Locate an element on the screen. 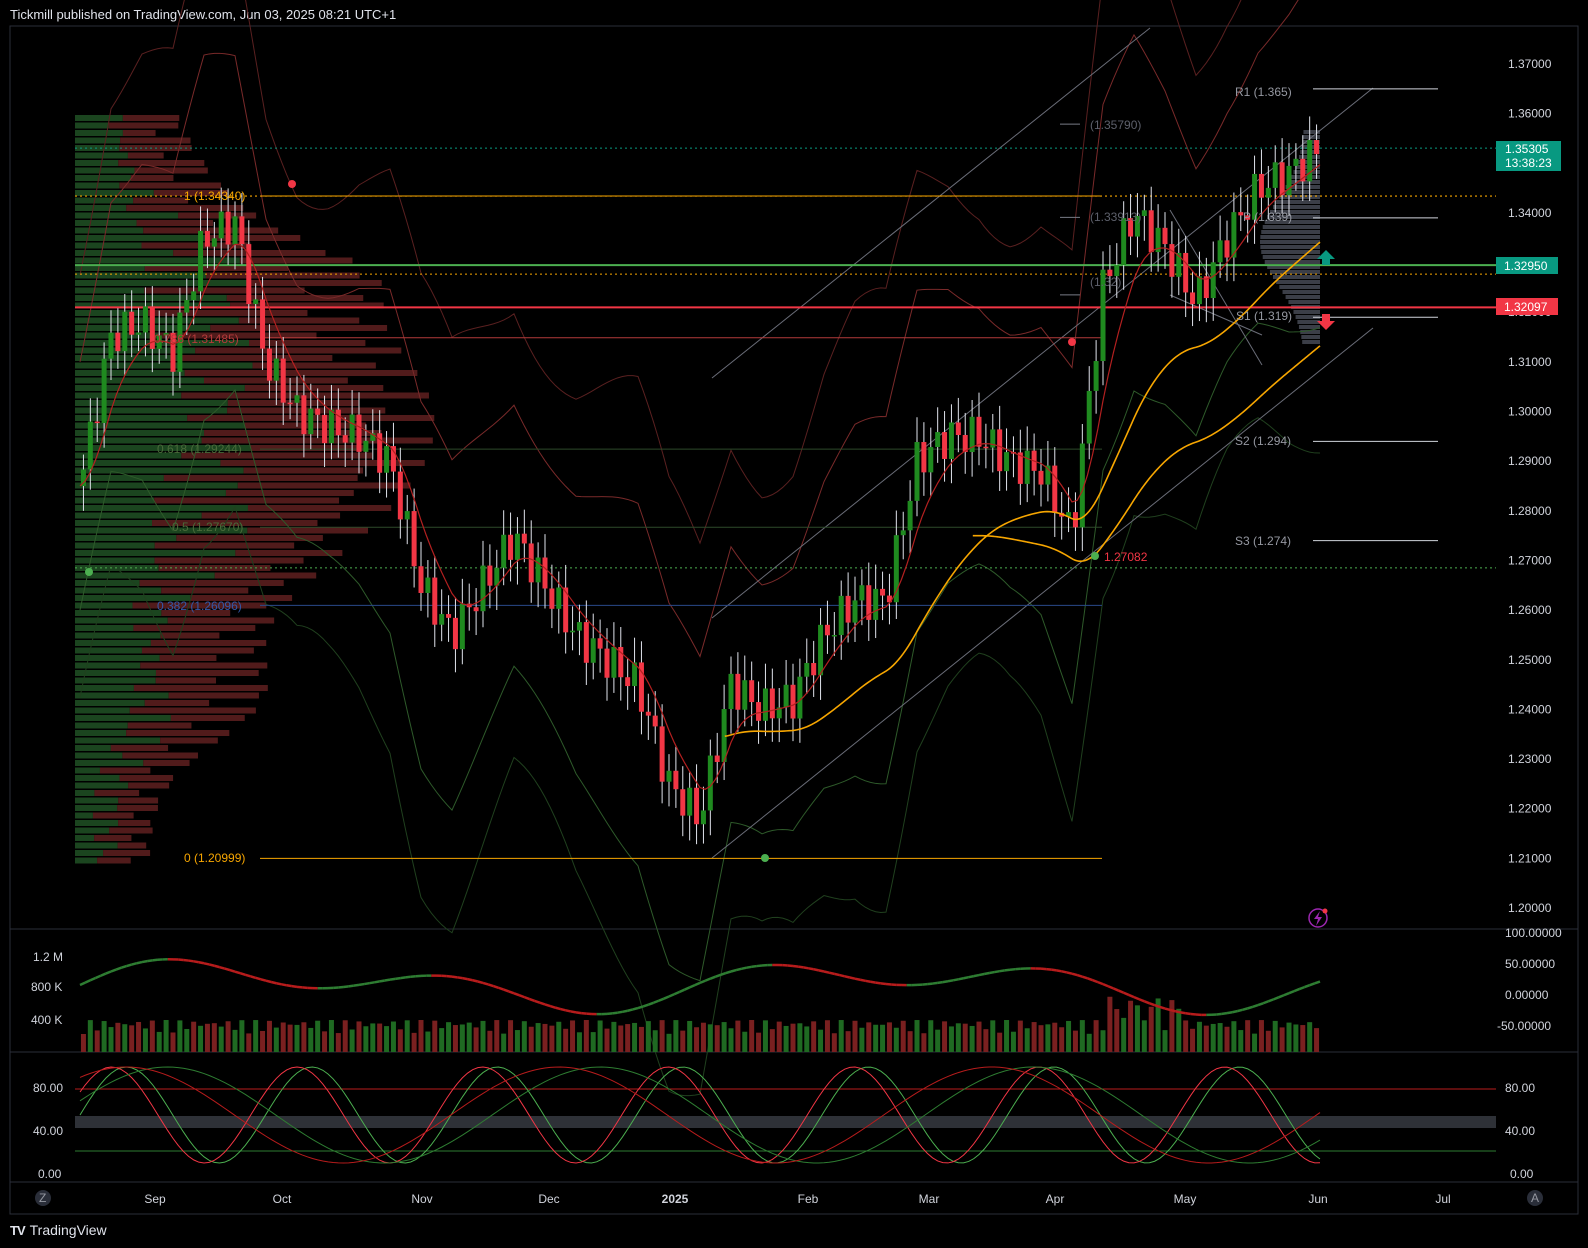 The width and height of the screenshot is (1588, 1248). stoch-left-tick-1: 80.00 is located at coordinates (48, 1088).